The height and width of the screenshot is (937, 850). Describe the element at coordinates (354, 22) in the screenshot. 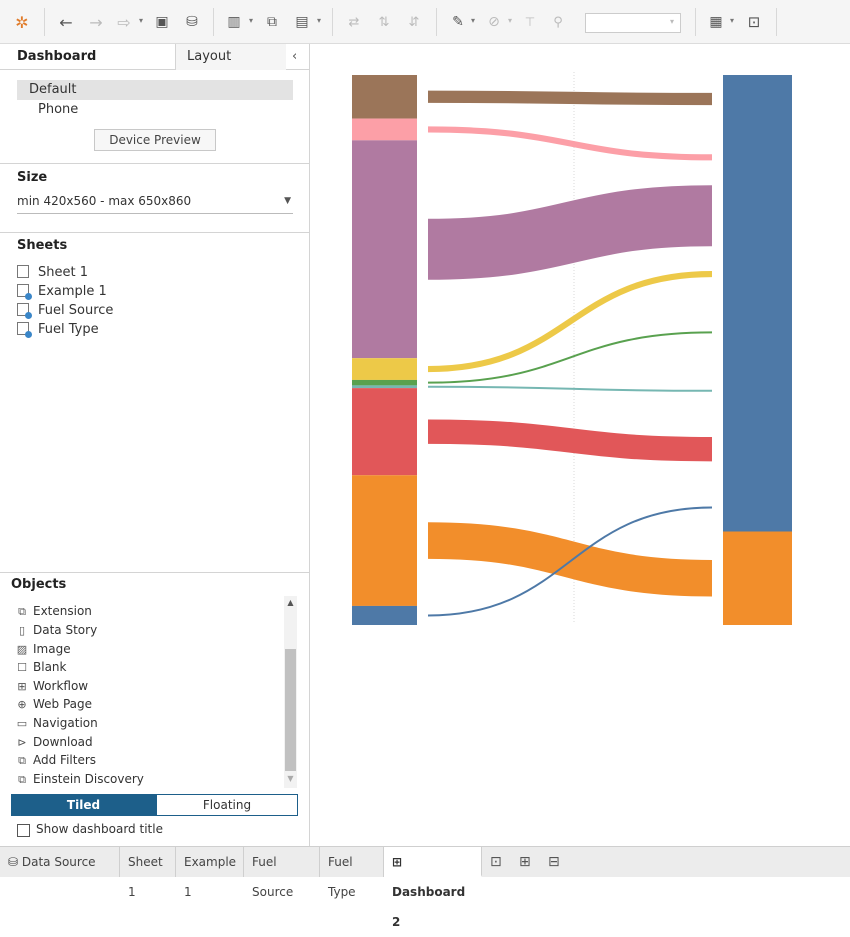

I see `swap-icon: ⇄` at that location.